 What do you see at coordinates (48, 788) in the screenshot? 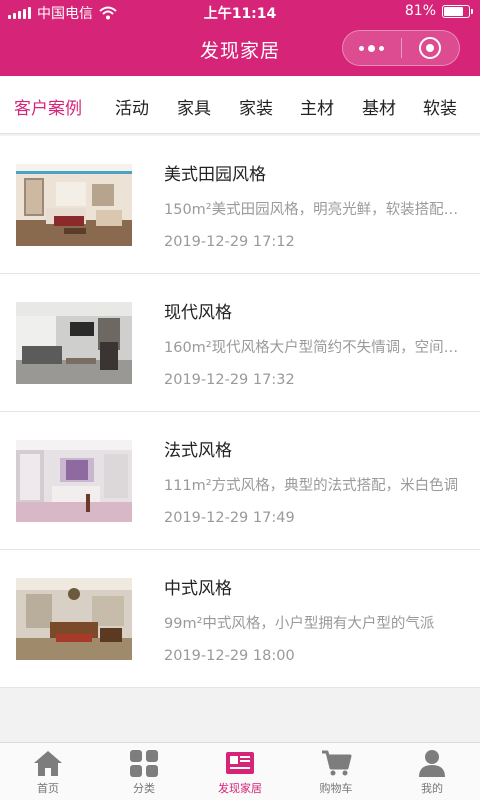
I see `tabbar-label: 首页` at bounding box center [48, 788].